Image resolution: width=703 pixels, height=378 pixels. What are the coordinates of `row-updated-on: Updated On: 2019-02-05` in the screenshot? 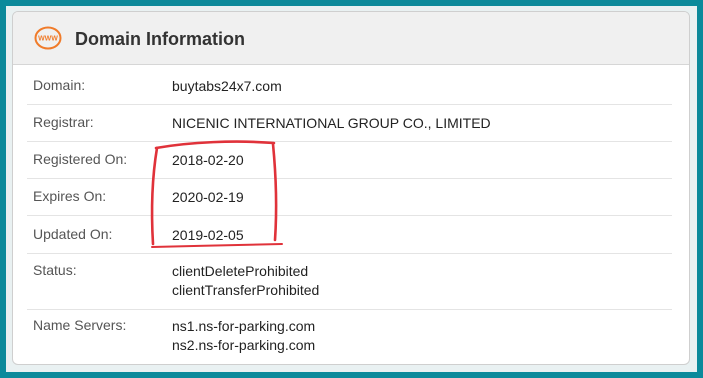 It's located at (349, 235).